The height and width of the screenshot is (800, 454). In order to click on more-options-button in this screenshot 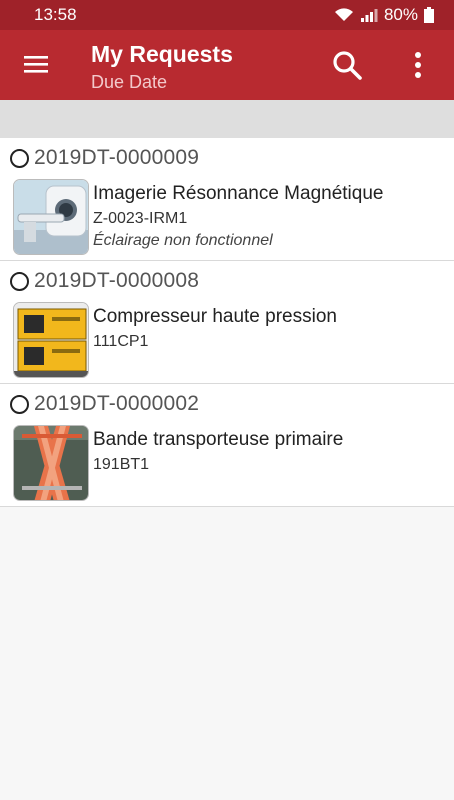, I will do `click(418, 65)`.